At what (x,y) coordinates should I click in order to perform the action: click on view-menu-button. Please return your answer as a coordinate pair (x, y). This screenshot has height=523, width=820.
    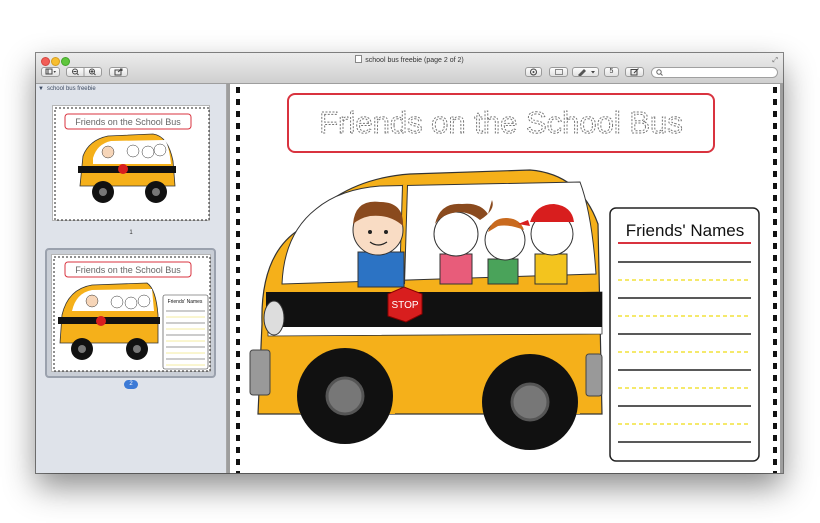
    Looking at the image, I should click on (50, 72).